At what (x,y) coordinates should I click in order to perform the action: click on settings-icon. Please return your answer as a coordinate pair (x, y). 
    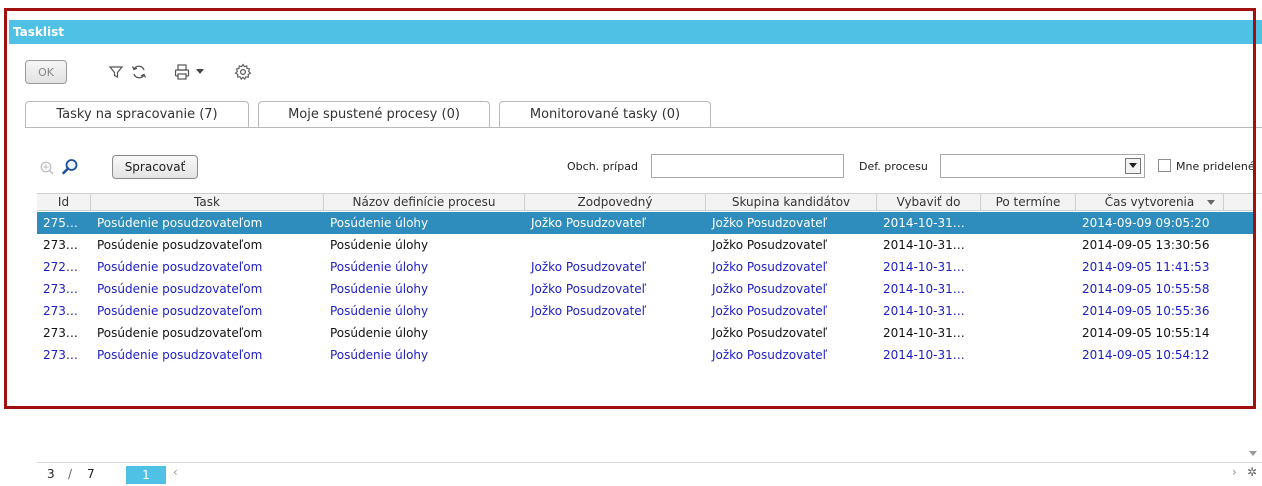
    Looking at the image, I should click on (243, 72).